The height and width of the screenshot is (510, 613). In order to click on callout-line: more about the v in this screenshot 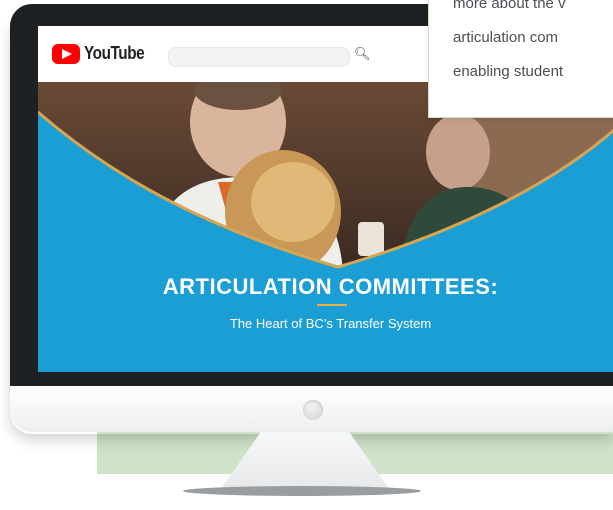, I will do `click(509, 6)`.